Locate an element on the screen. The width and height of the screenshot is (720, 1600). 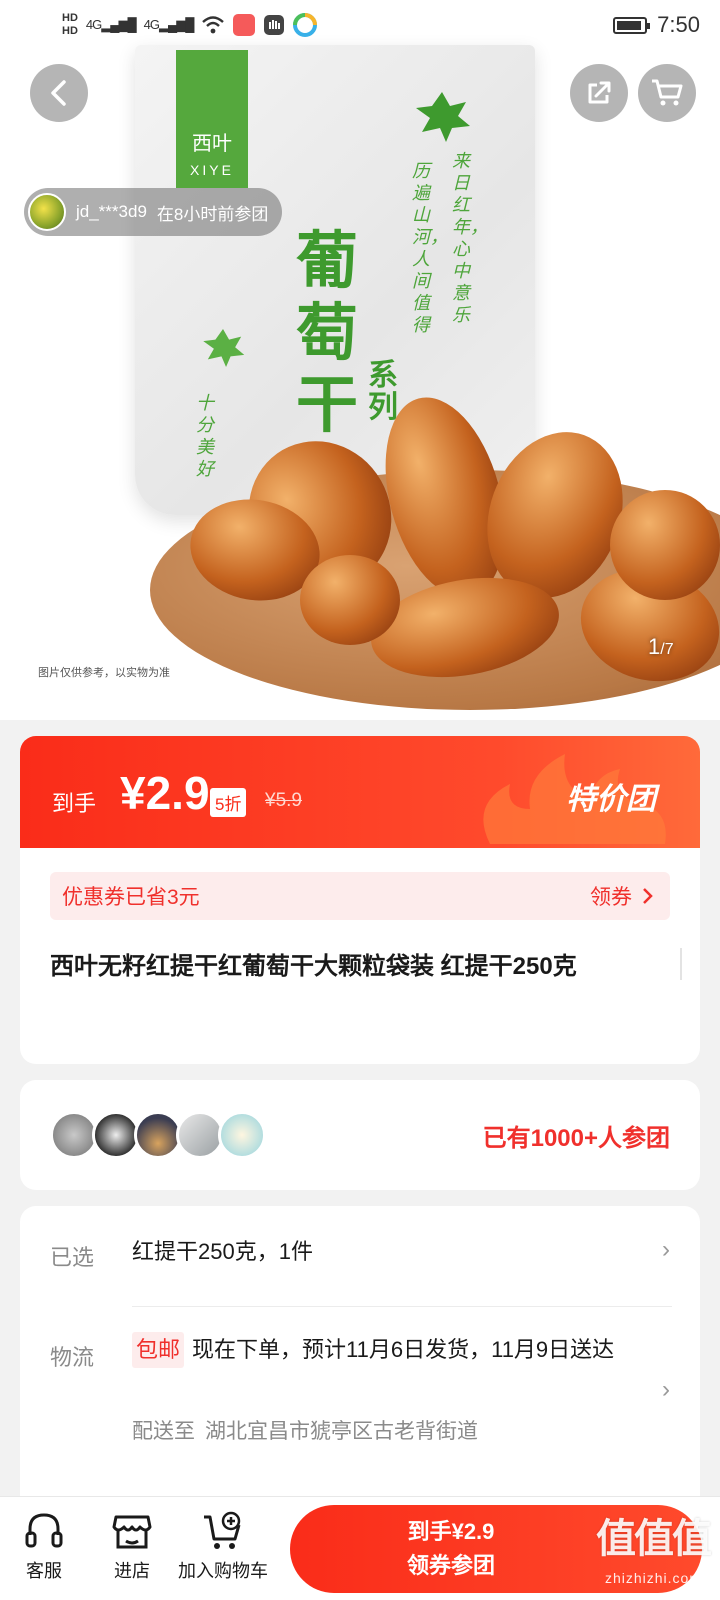
battery-icon is located at coordinates (632, 25).